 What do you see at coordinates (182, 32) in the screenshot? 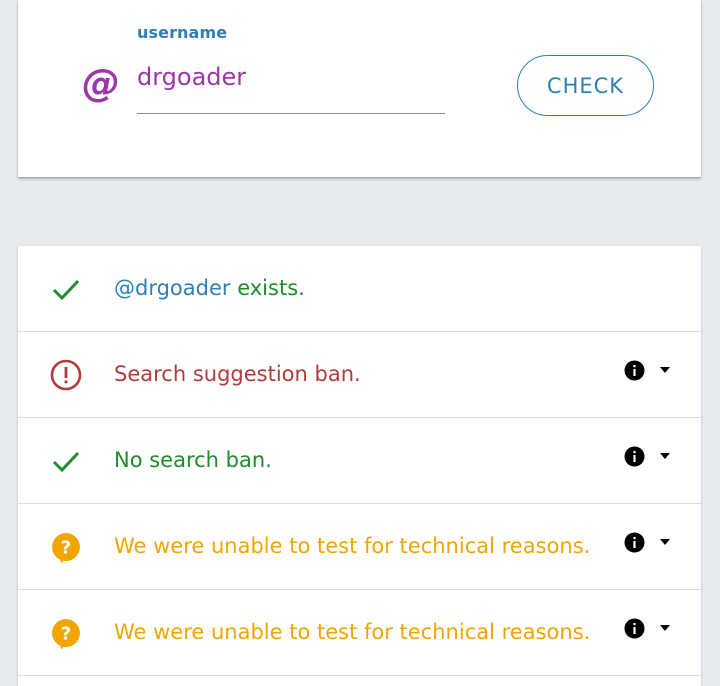
I see `username-label: username` at bounding box center [182, 32].